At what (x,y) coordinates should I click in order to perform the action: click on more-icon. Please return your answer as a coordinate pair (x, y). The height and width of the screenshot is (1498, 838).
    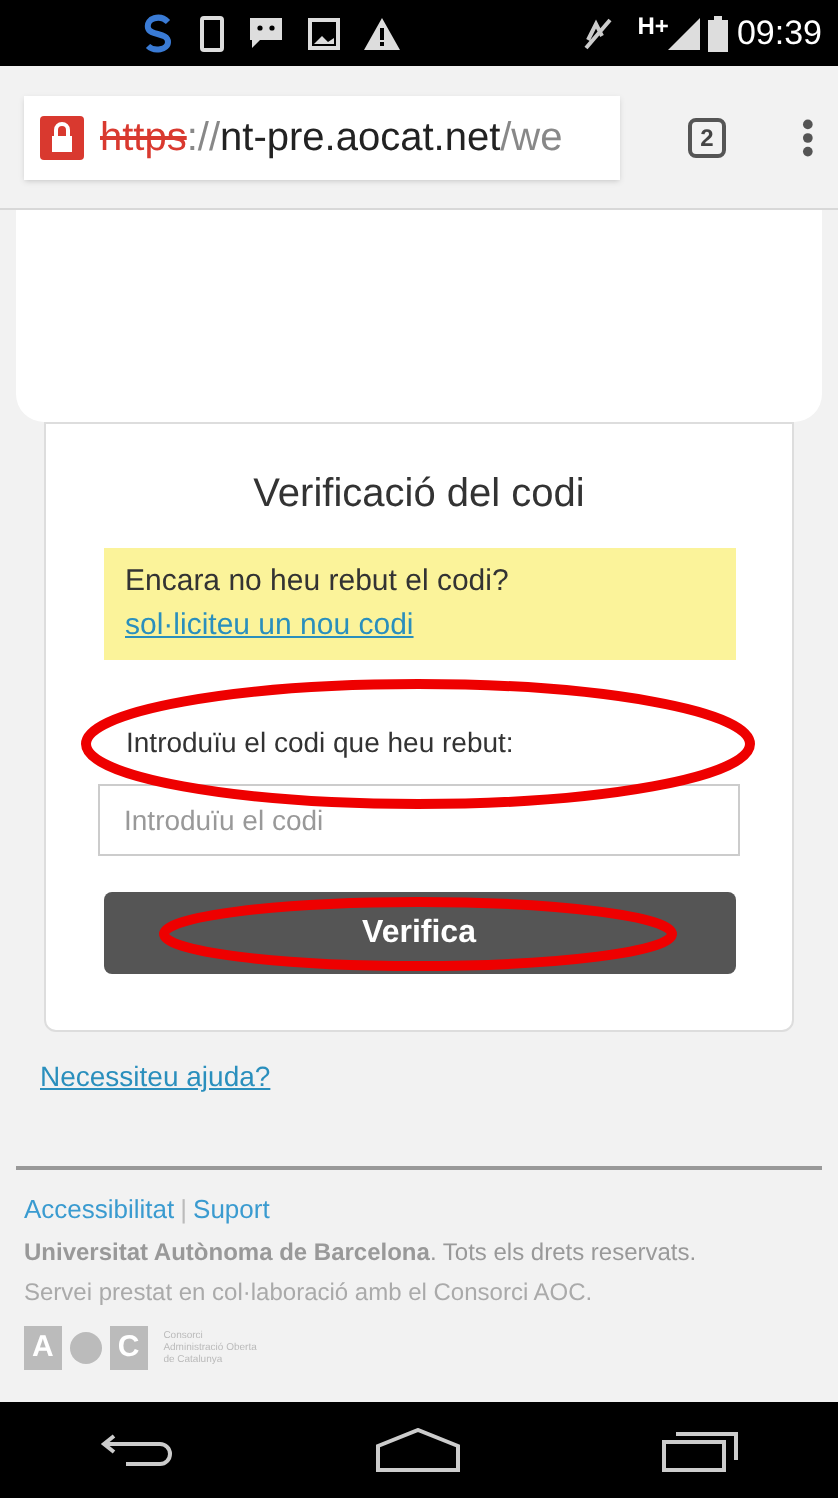
    Looking at the image, I should click on (808, 137).